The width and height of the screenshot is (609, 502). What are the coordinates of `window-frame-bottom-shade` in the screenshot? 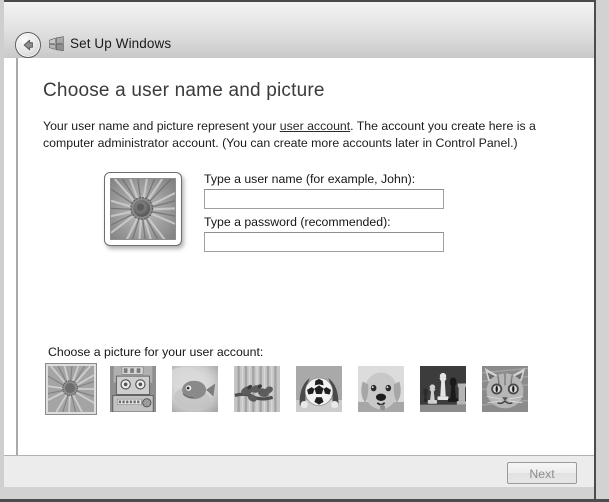 It's located at (298, 493).